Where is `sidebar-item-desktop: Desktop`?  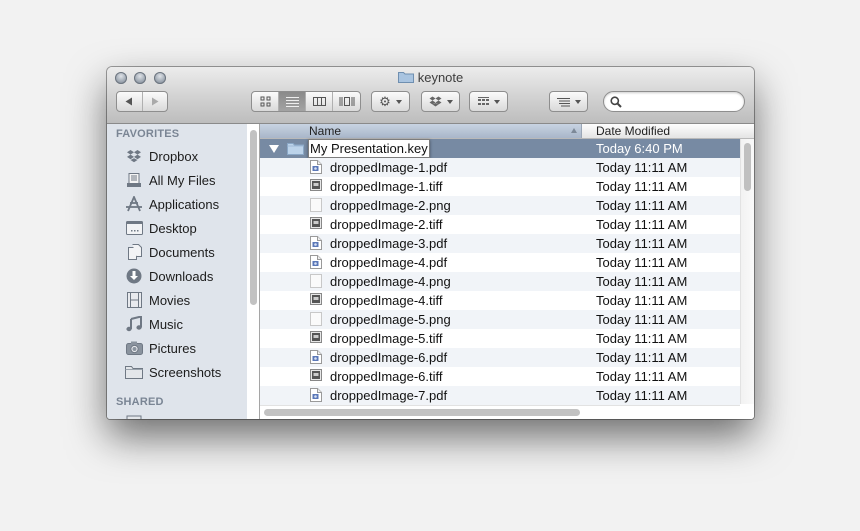
sidebar-item-desktop: Desktop is located at coordinates (161, 228).